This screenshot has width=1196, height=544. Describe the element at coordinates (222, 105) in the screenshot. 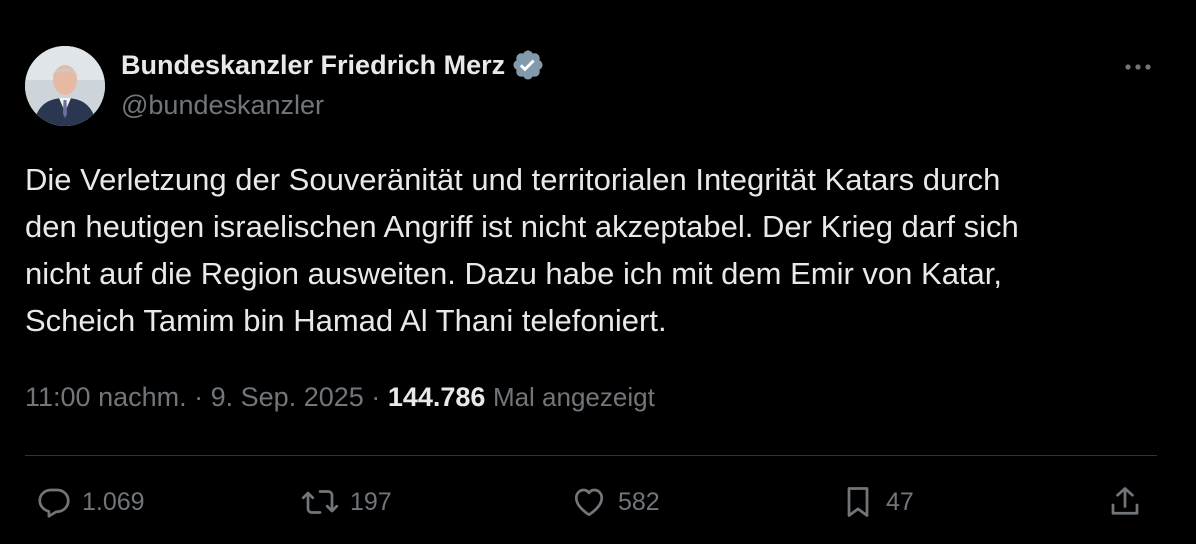

I see `author-handle: @bundeskanzler` at that location.